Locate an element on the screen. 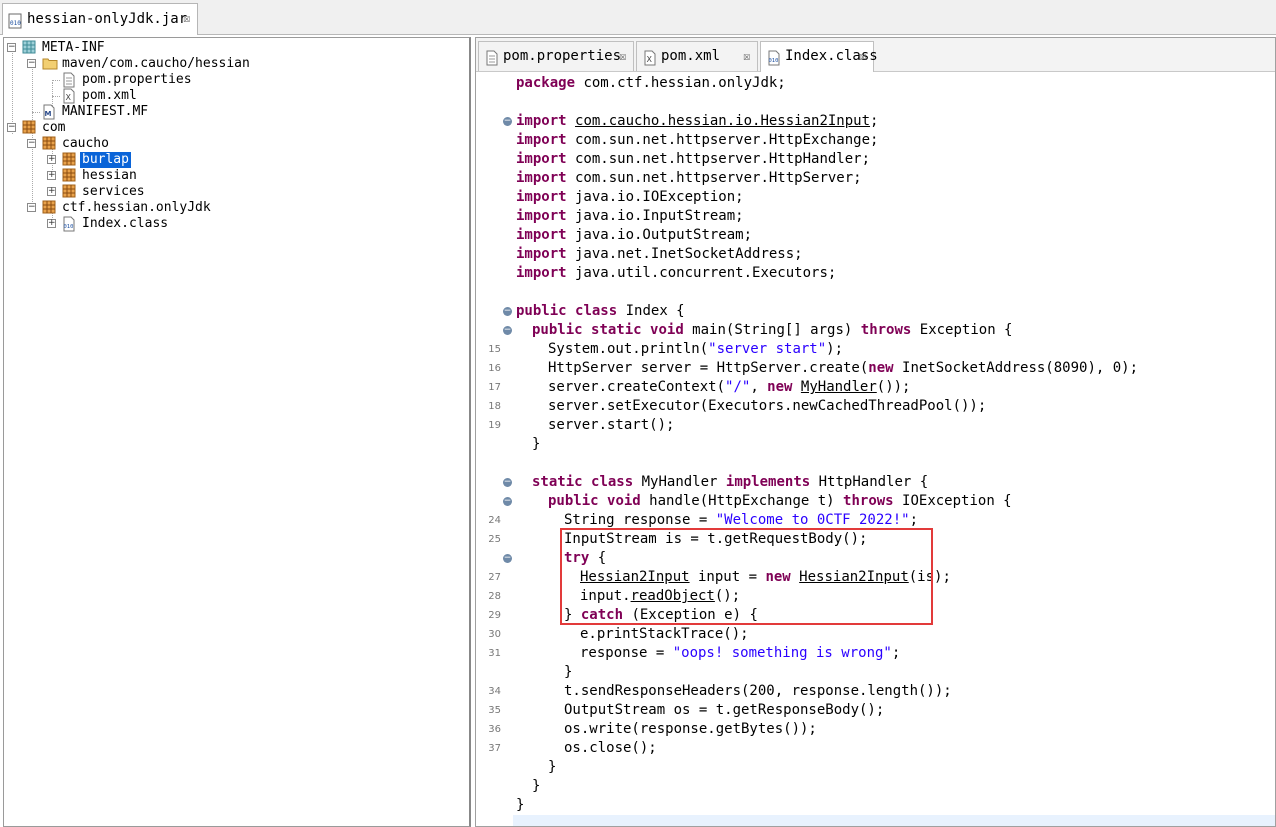  code-line: package com.ctf.hessian.onlyJdk; is located at coordinates (651, 83).